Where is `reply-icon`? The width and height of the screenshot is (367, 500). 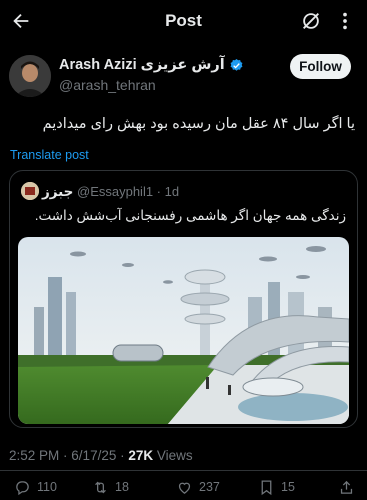 reply-icon is located at coordinates (22, 487).